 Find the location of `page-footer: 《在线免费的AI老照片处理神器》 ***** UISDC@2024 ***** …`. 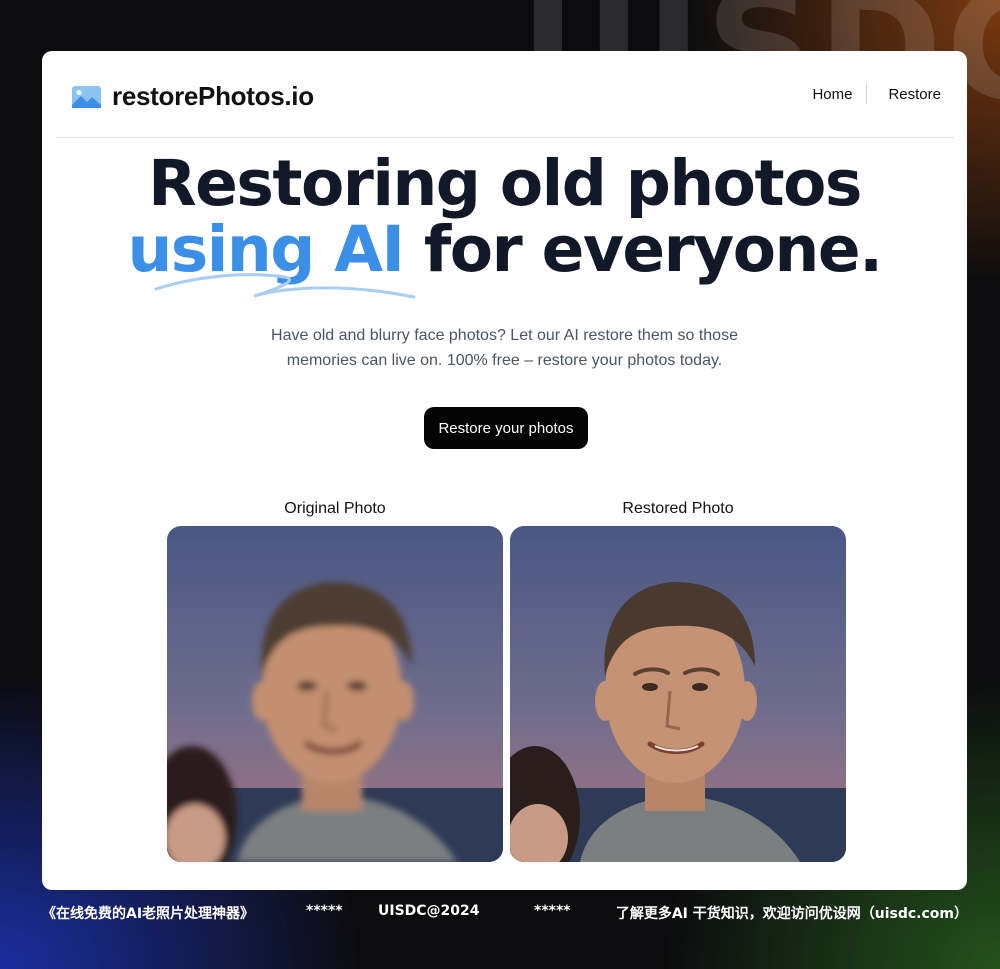

page-footer: 《在线免费的AI老照片处理神器》 ***** UISDC@2024 ***** … is located at coordinates (500, 913).